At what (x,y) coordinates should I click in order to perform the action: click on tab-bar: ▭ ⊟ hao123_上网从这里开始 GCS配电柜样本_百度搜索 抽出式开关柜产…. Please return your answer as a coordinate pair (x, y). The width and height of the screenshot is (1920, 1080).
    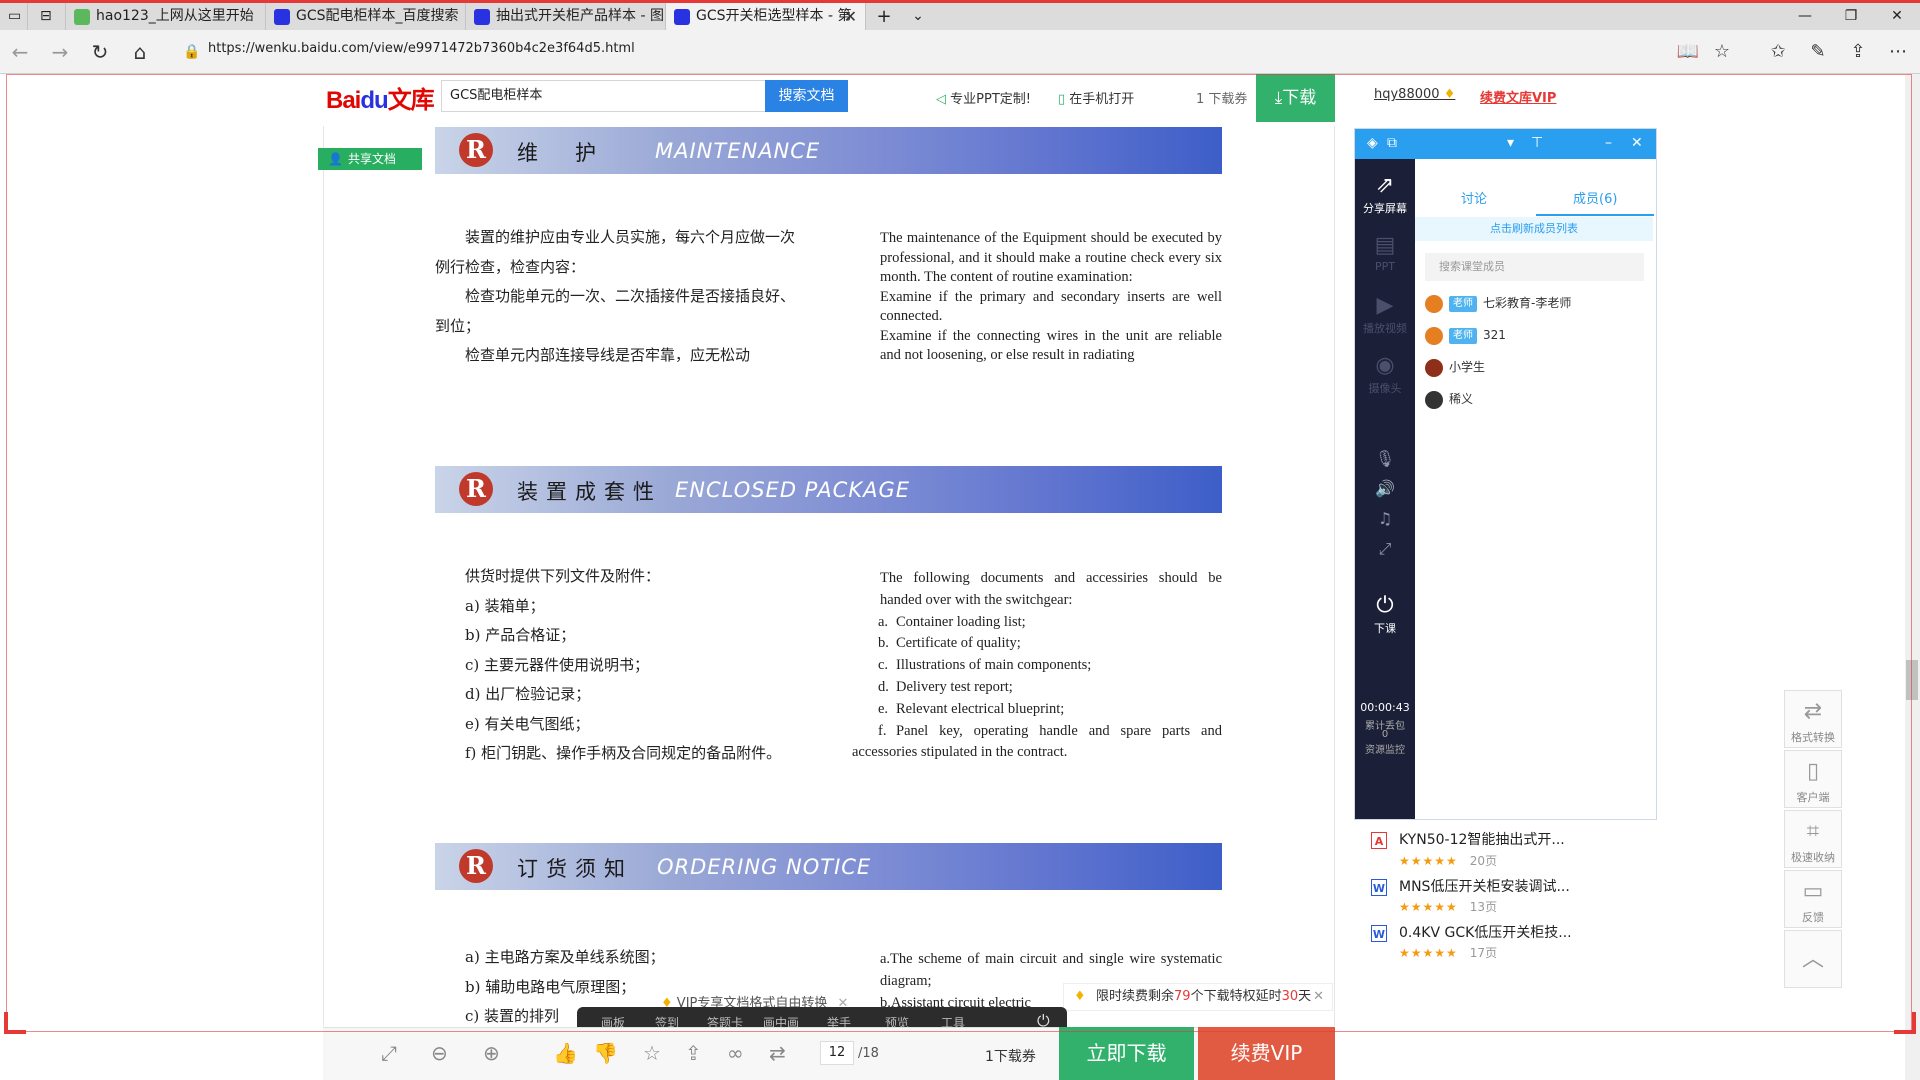
    Looking at the image, I should click on (960, 15).